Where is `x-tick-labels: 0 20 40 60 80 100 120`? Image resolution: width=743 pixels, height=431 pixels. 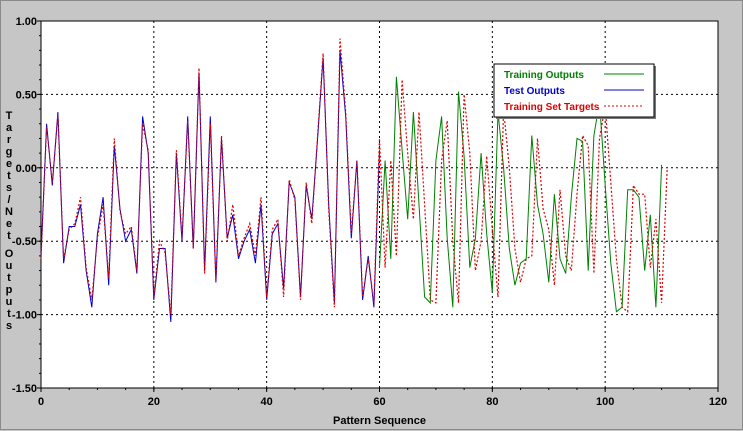
x-tick-labels: 0 20 40 60 80 100 120 is located at coordinates (382, 398).